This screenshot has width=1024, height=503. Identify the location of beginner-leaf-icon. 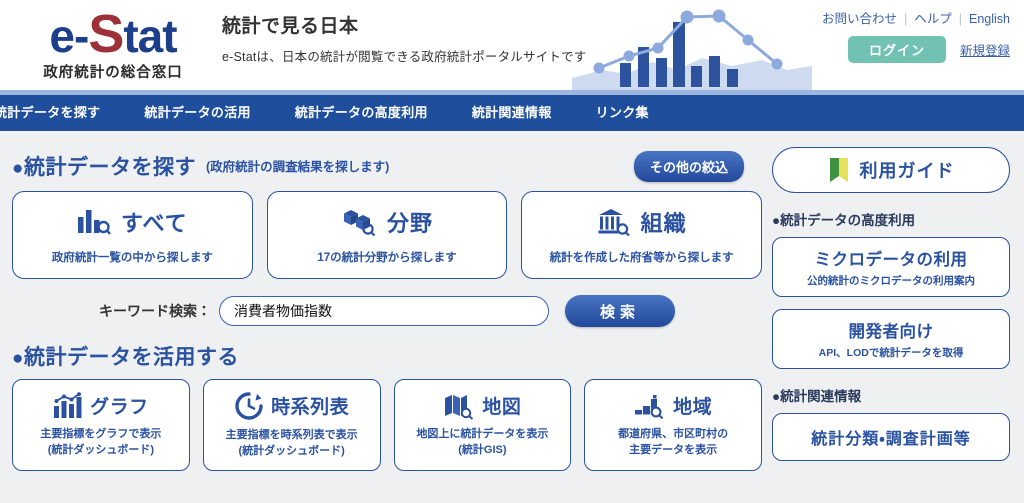
(839, 170).